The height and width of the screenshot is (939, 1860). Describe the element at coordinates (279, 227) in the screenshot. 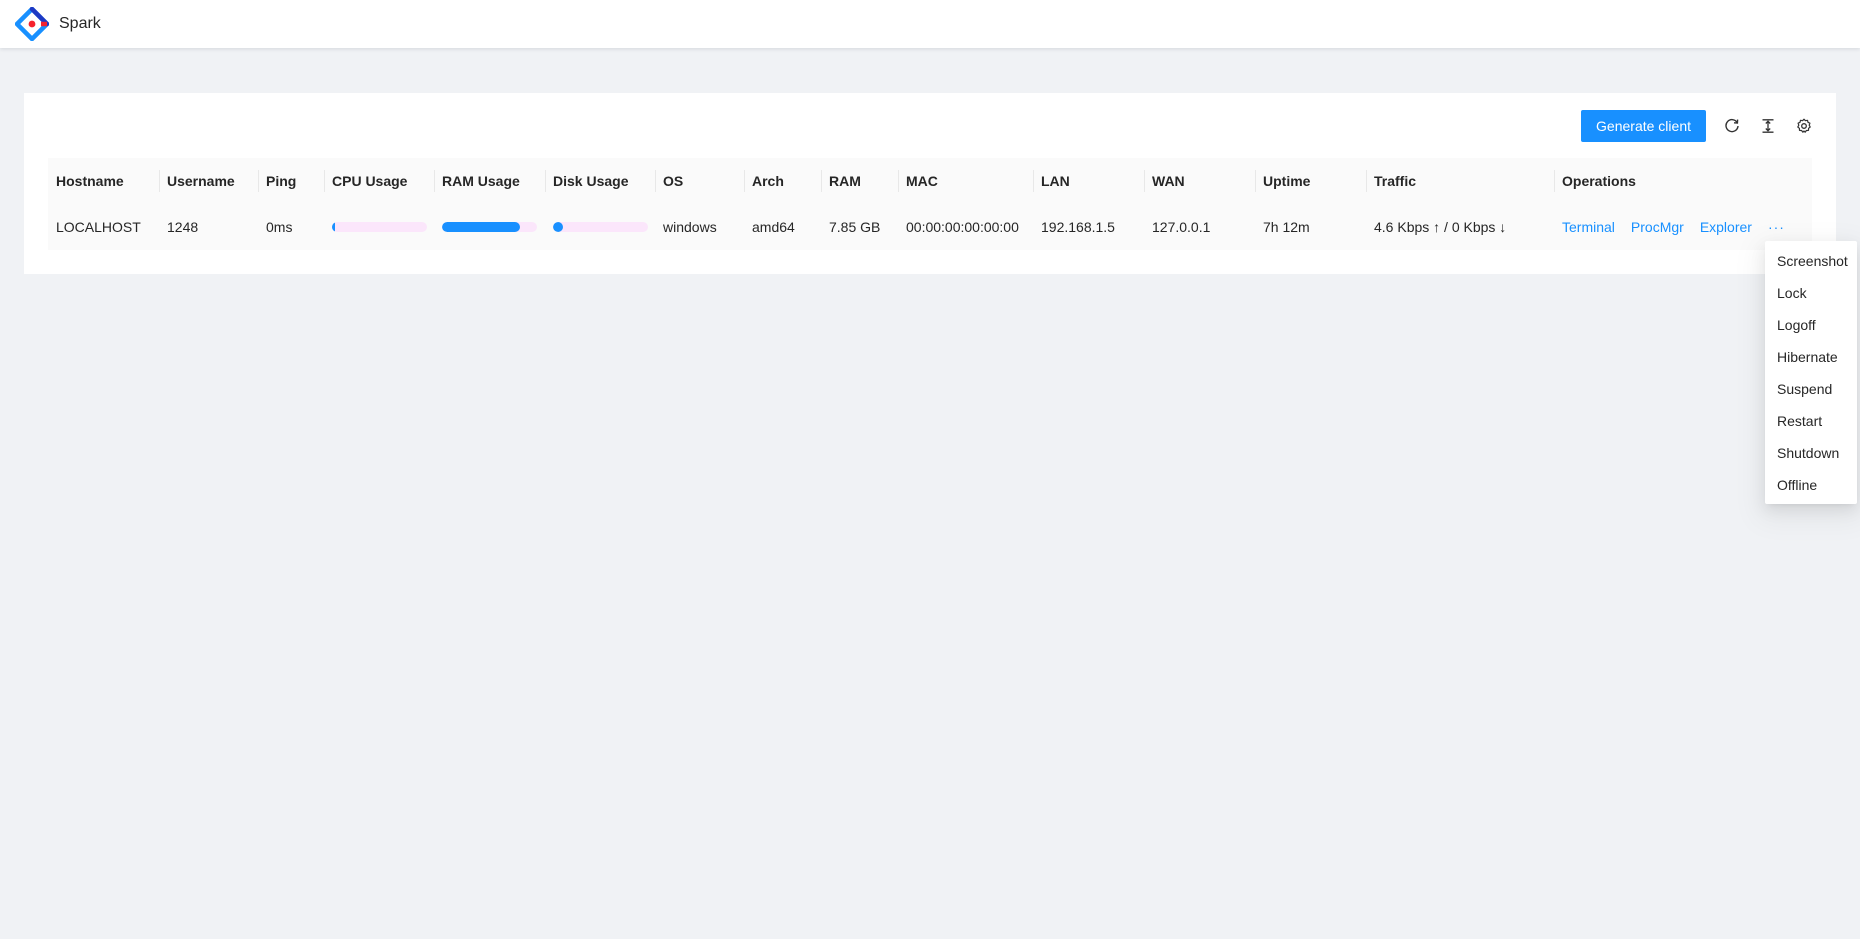

I see `cell-ping: 0ms` at that location.